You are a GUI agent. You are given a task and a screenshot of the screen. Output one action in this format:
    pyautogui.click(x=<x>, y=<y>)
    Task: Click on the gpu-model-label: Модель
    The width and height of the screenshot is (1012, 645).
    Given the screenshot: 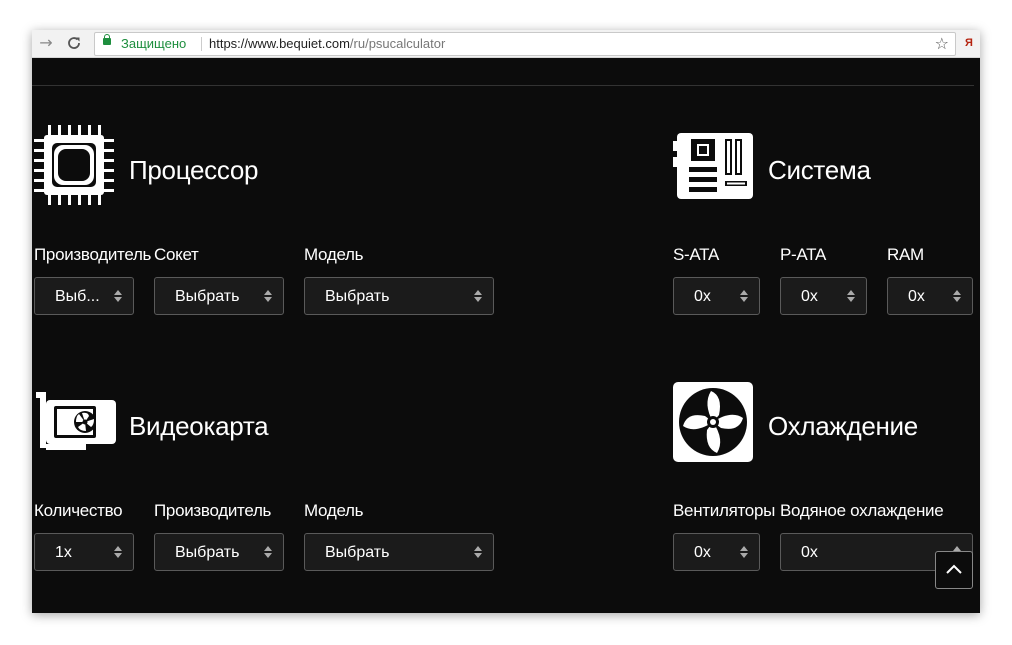 What is the action you would take?
    pyautogui.click(x=334, y=510)
    